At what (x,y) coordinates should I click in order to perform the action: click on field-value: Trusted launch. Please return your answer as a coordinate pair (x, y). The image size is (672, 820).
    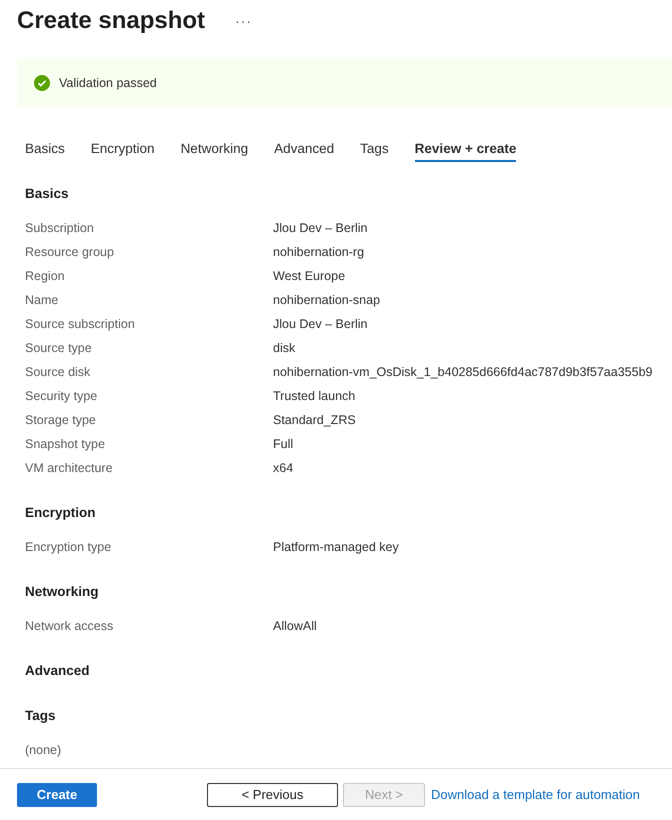
    Looking at the image, I should click on (314, 396).